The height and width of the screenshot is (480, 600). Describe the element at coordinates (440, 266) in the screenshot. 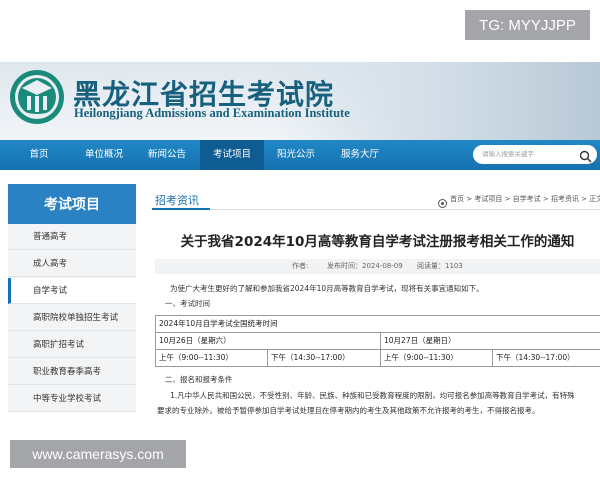

I see `article-views: 阅读量：1103` at that location.